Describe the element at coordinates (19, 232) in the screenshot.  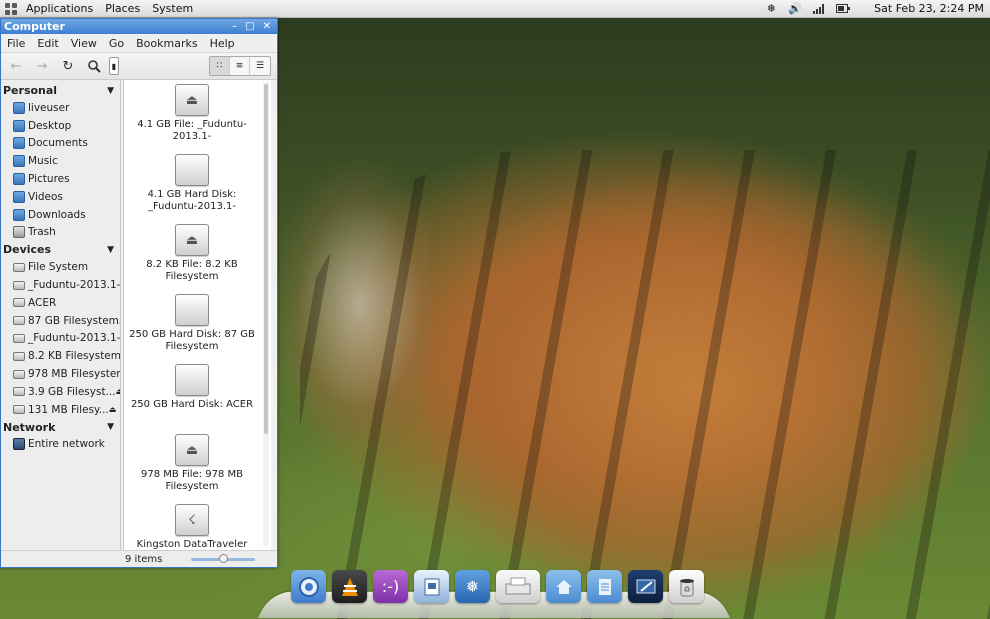
I see `trash-icon` at that location.